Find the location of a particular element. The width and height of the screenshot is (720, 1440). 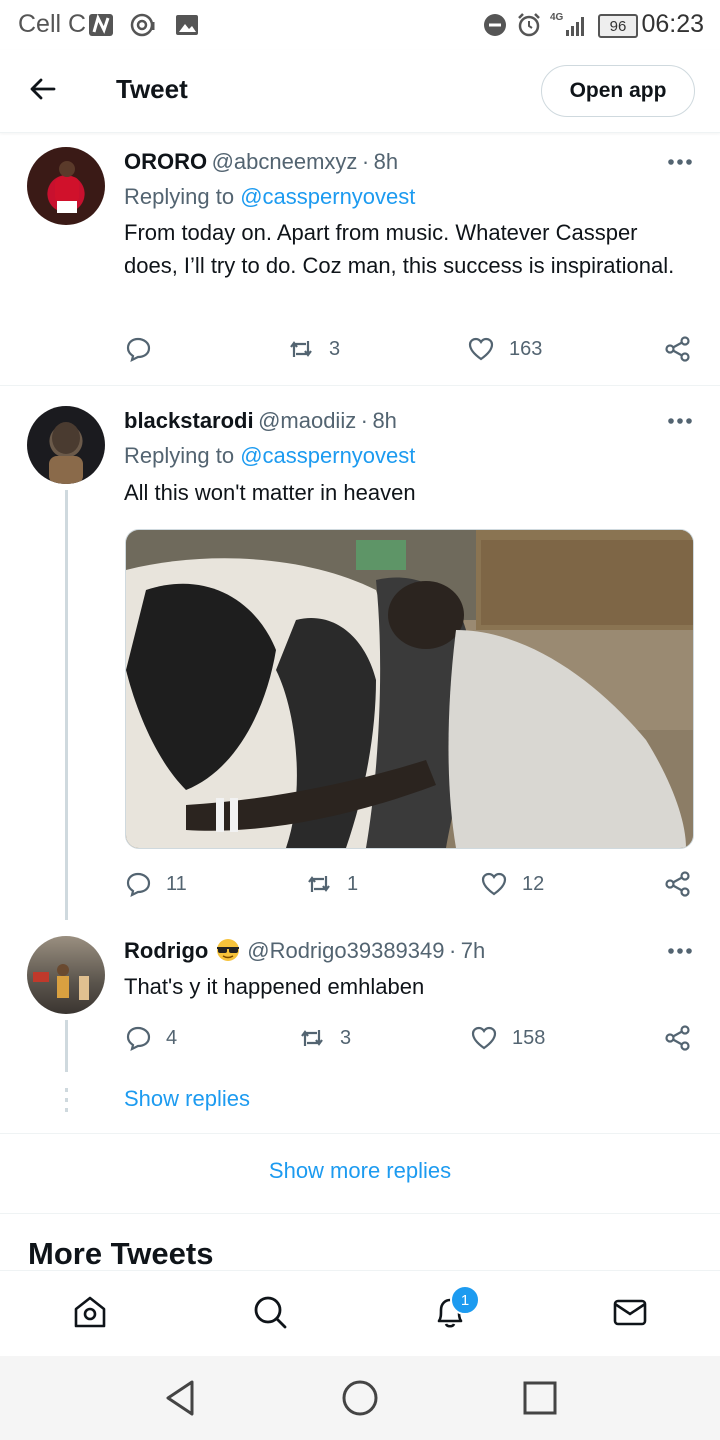

reply-button: 4 is located at coordinates (150, 1038).